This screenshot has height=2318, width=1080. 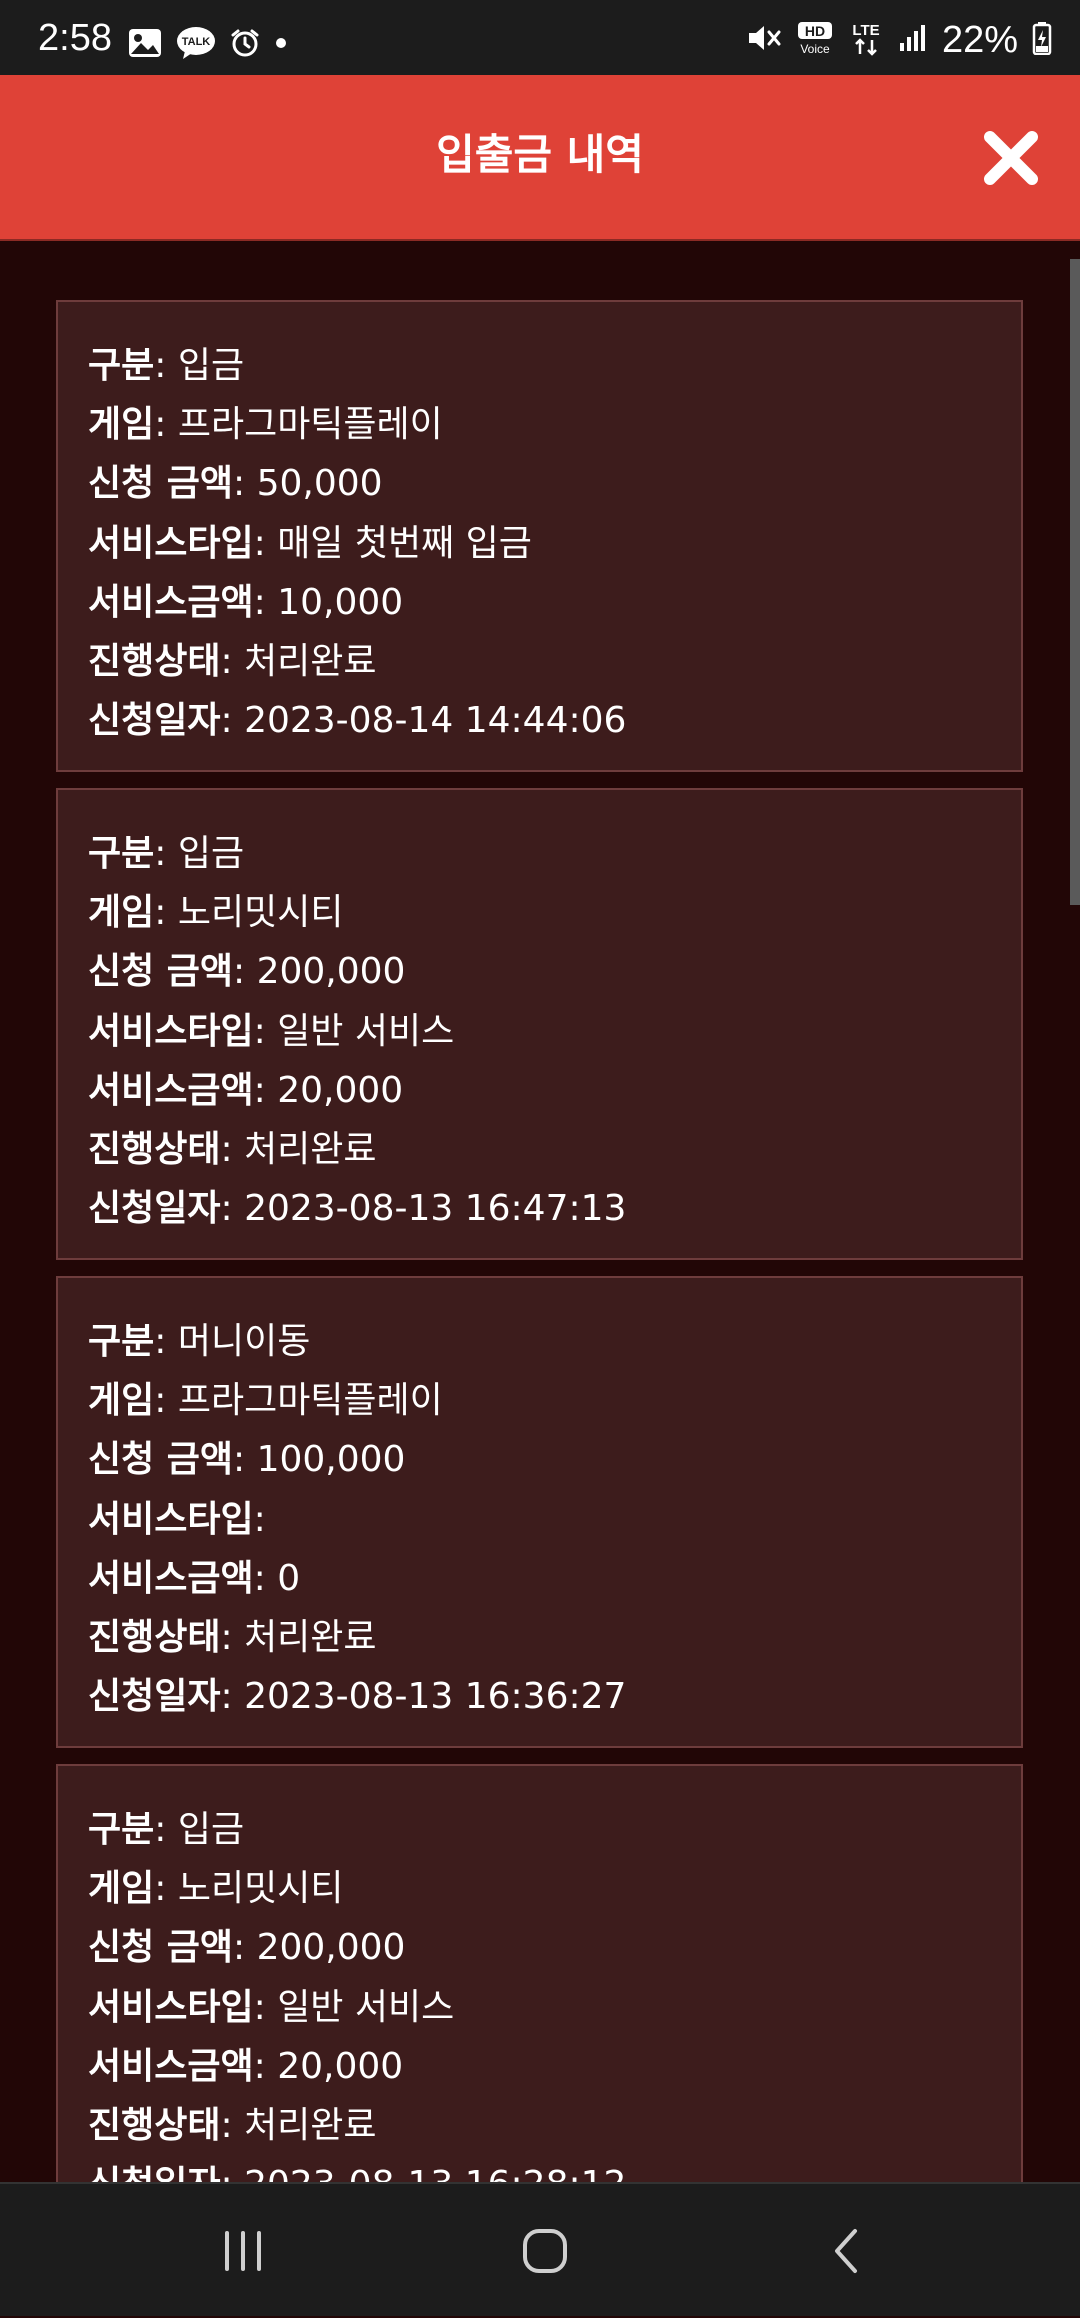 What do you see at coordinates (281, 45) in the screenshot?
I see `dot-icon` at bounding box center [281, 45].